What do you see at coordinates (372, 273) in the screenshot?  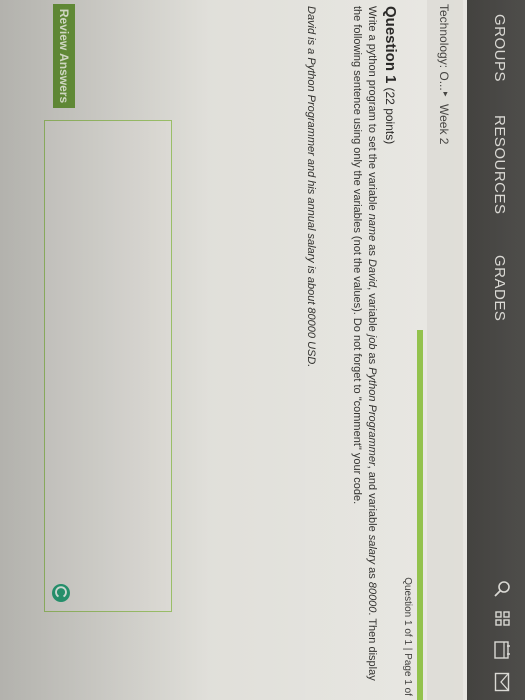 I see `prompt-value-name: David` at bounding box center [372, 273].